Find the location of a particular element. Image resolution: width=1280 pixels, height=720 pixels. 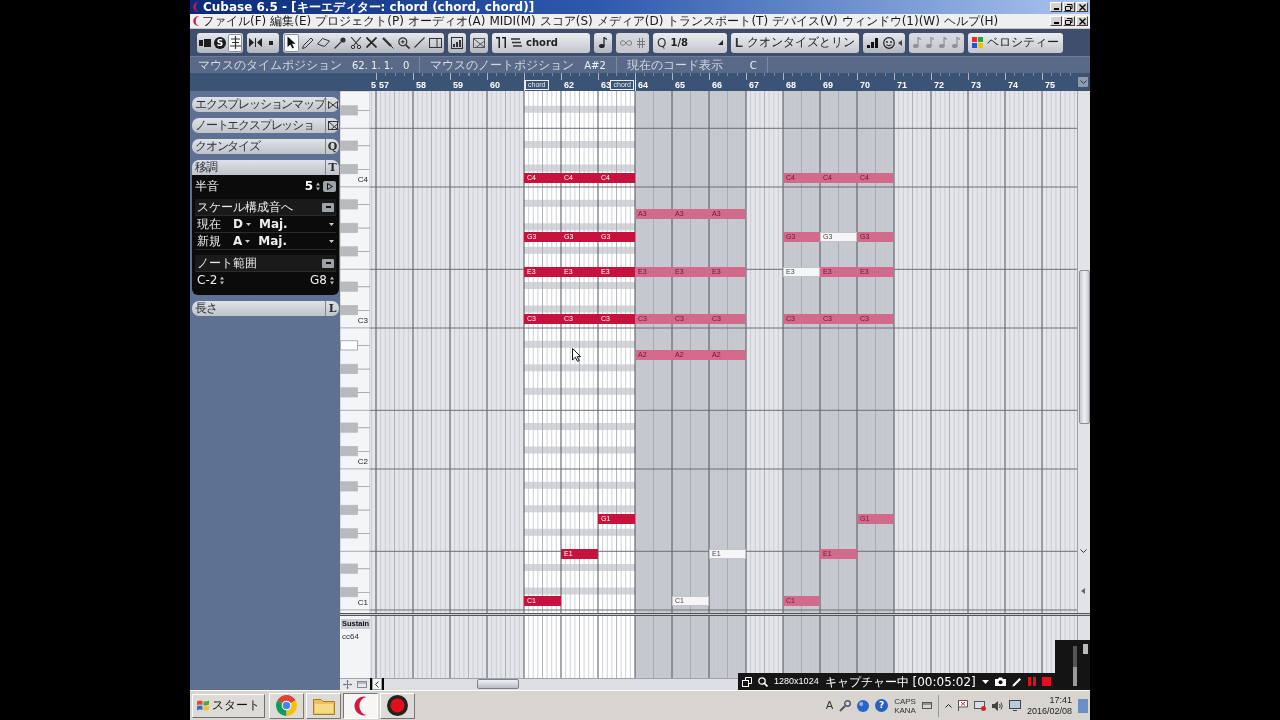

line-icon is located at coordinates (419, 42).